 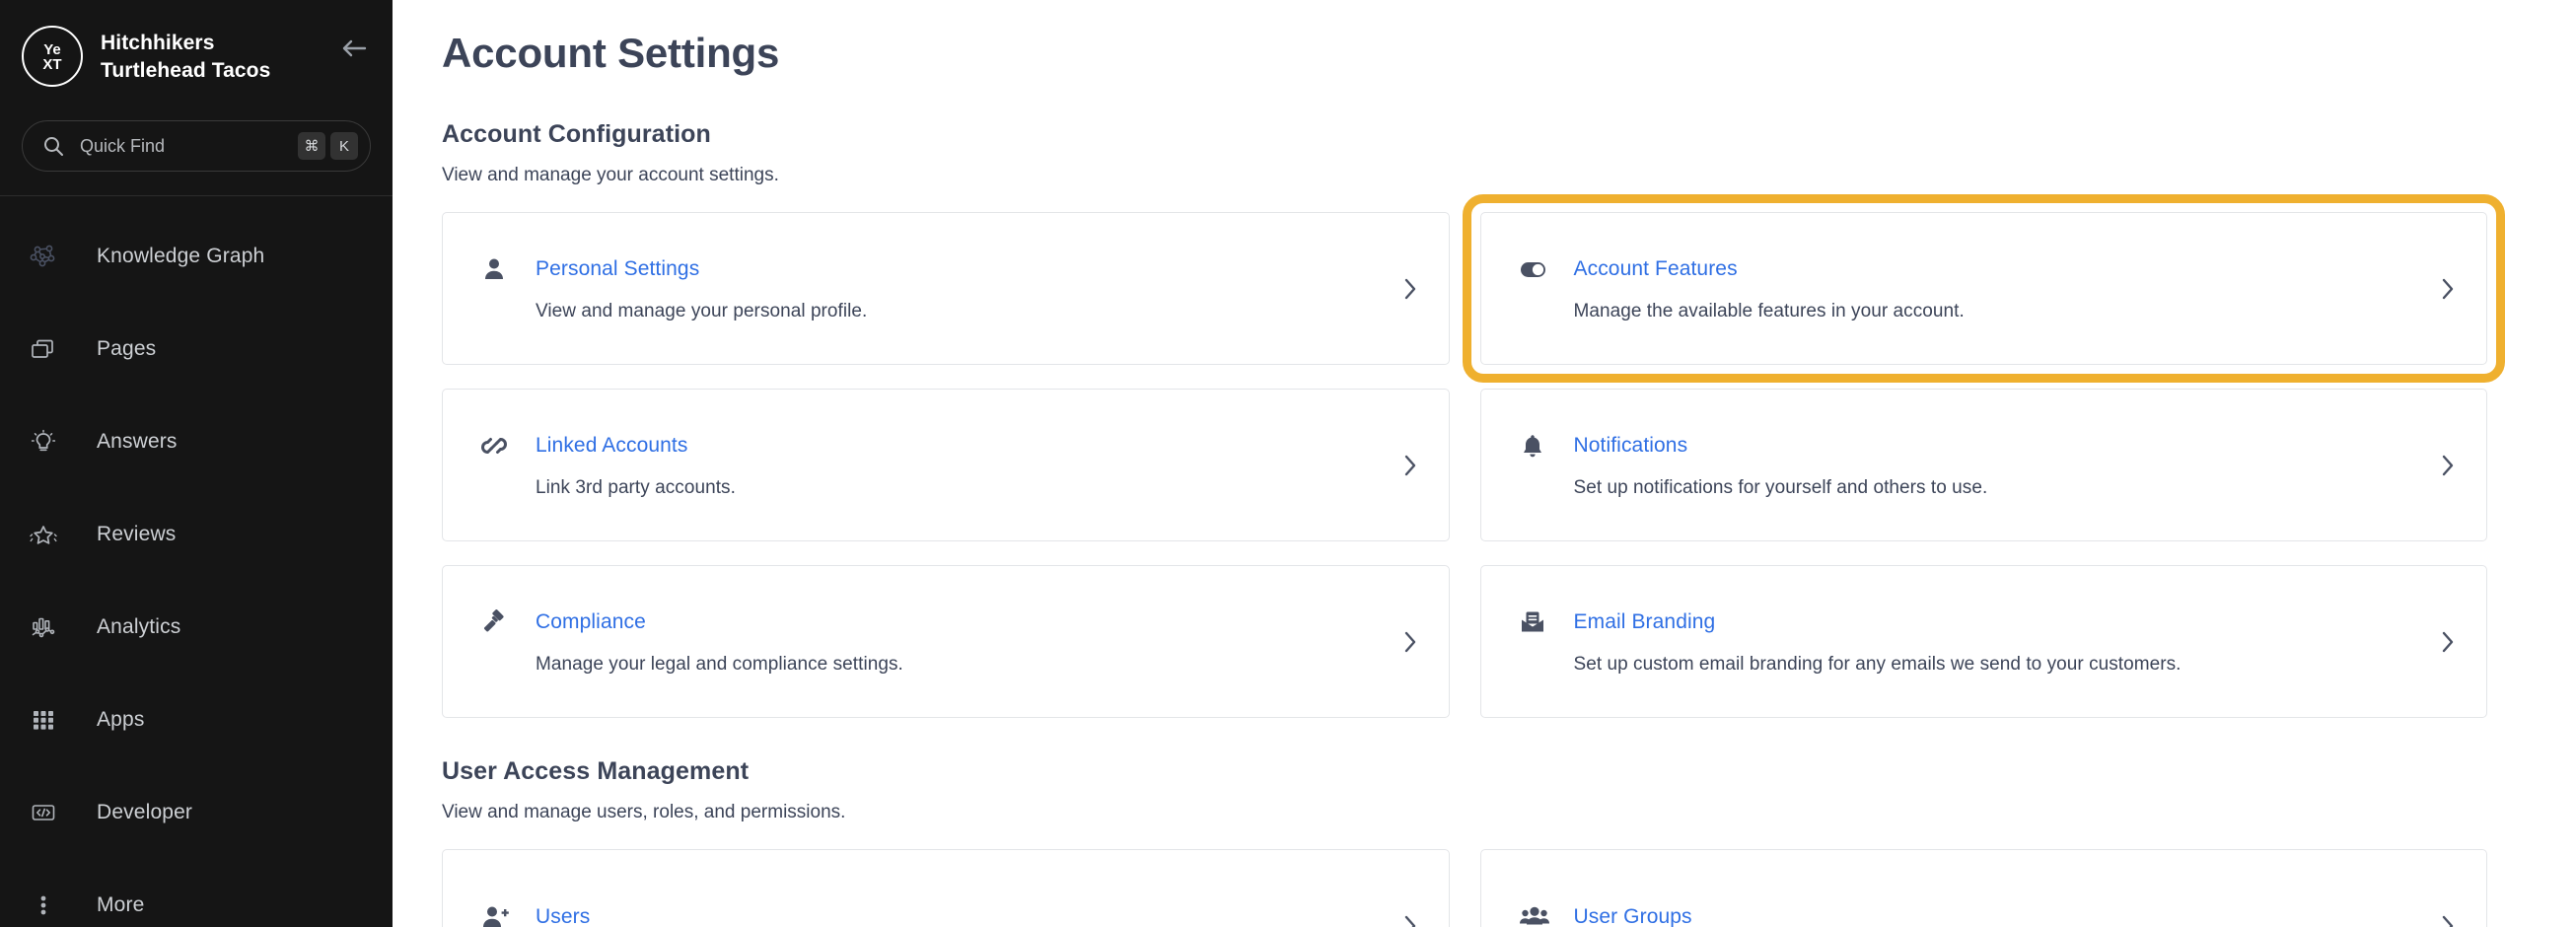 What do you see at coordinates (196, 534) in the screenshot?
I see `sidebar-item-reviews: Reviews` at bounding box center [196, 534].